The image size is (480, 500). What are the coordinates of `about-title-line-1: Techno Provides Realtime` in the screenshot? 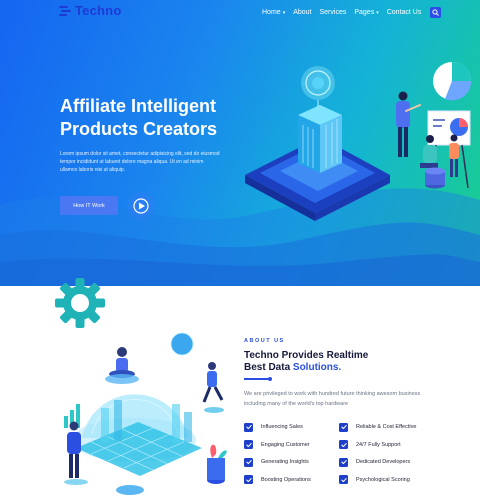 It's located at (306, 355).